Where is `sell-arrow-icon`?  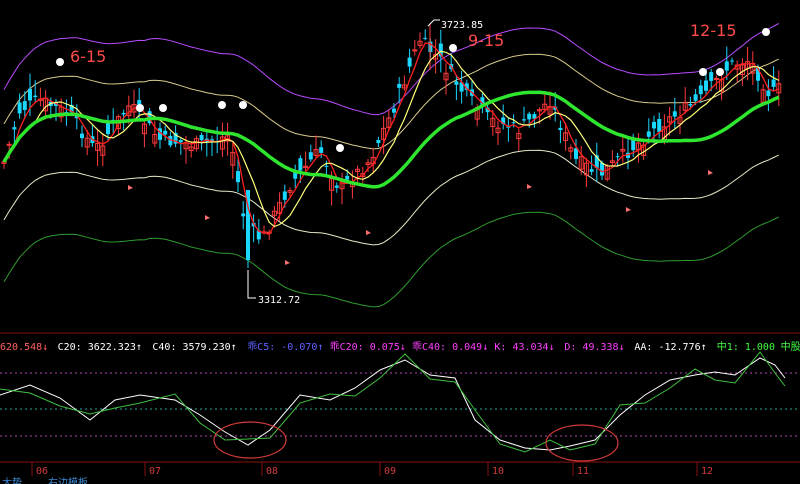
sell-arrow-icon is located at coordinates (710, 172).